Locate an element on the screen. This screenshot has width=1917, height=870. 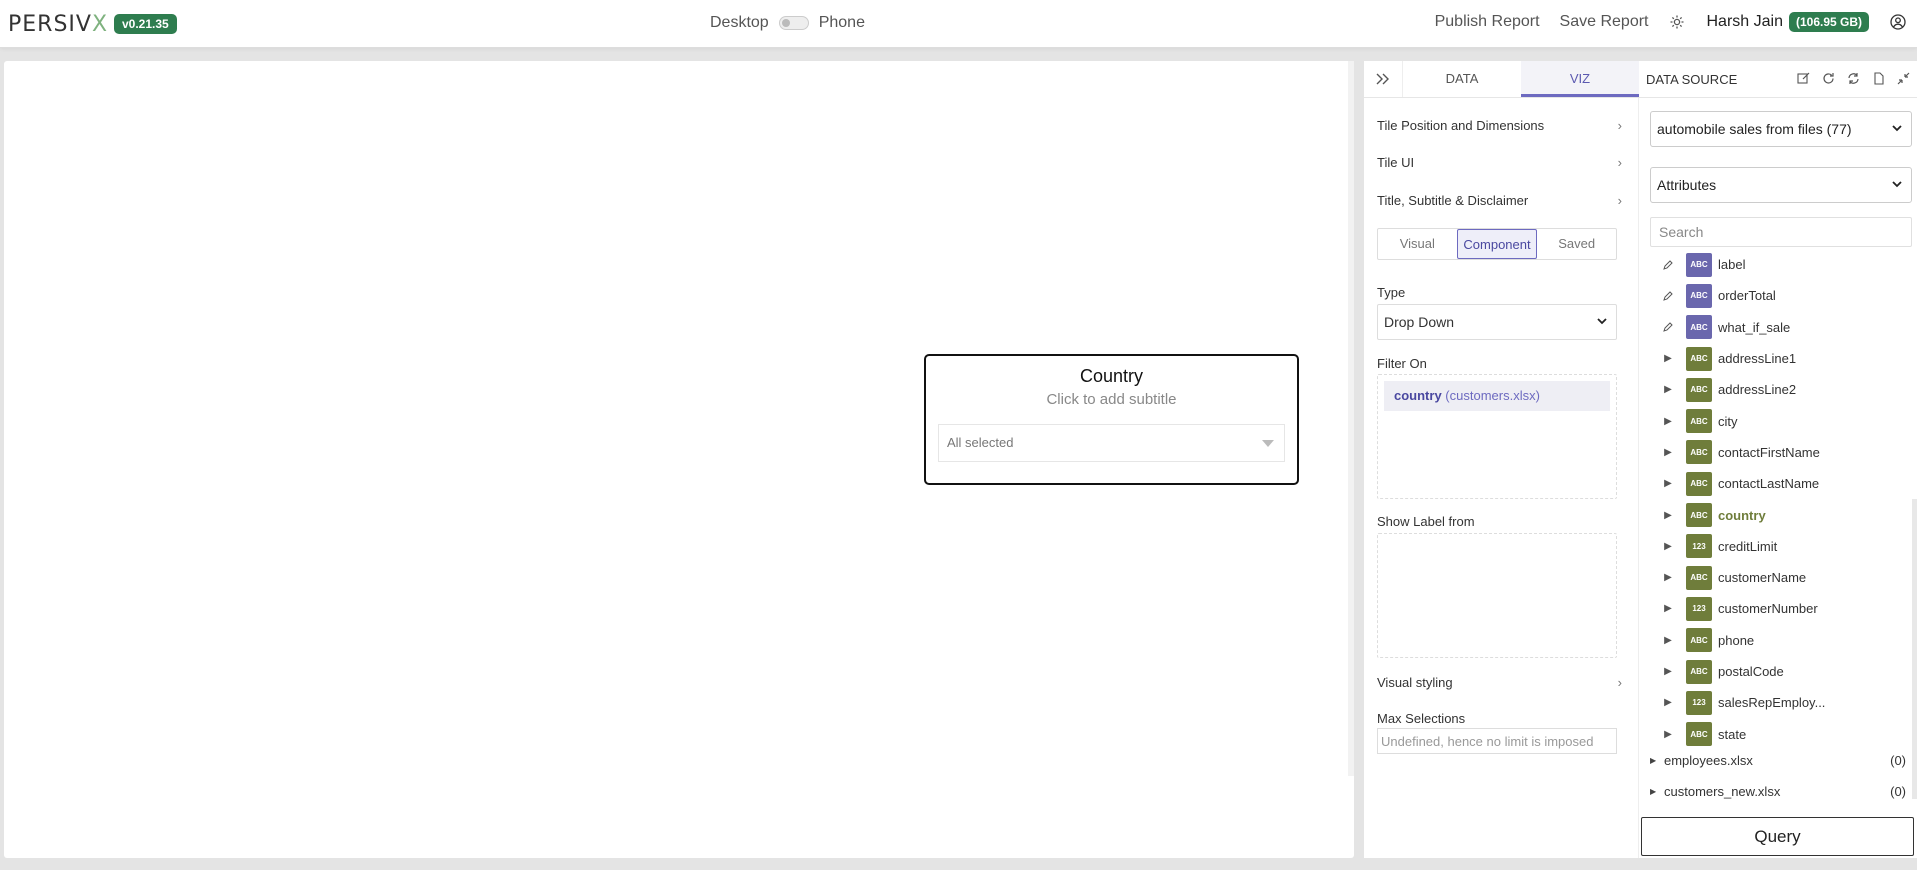
collapse-panel-icon is located at coordinates (1383, 79).